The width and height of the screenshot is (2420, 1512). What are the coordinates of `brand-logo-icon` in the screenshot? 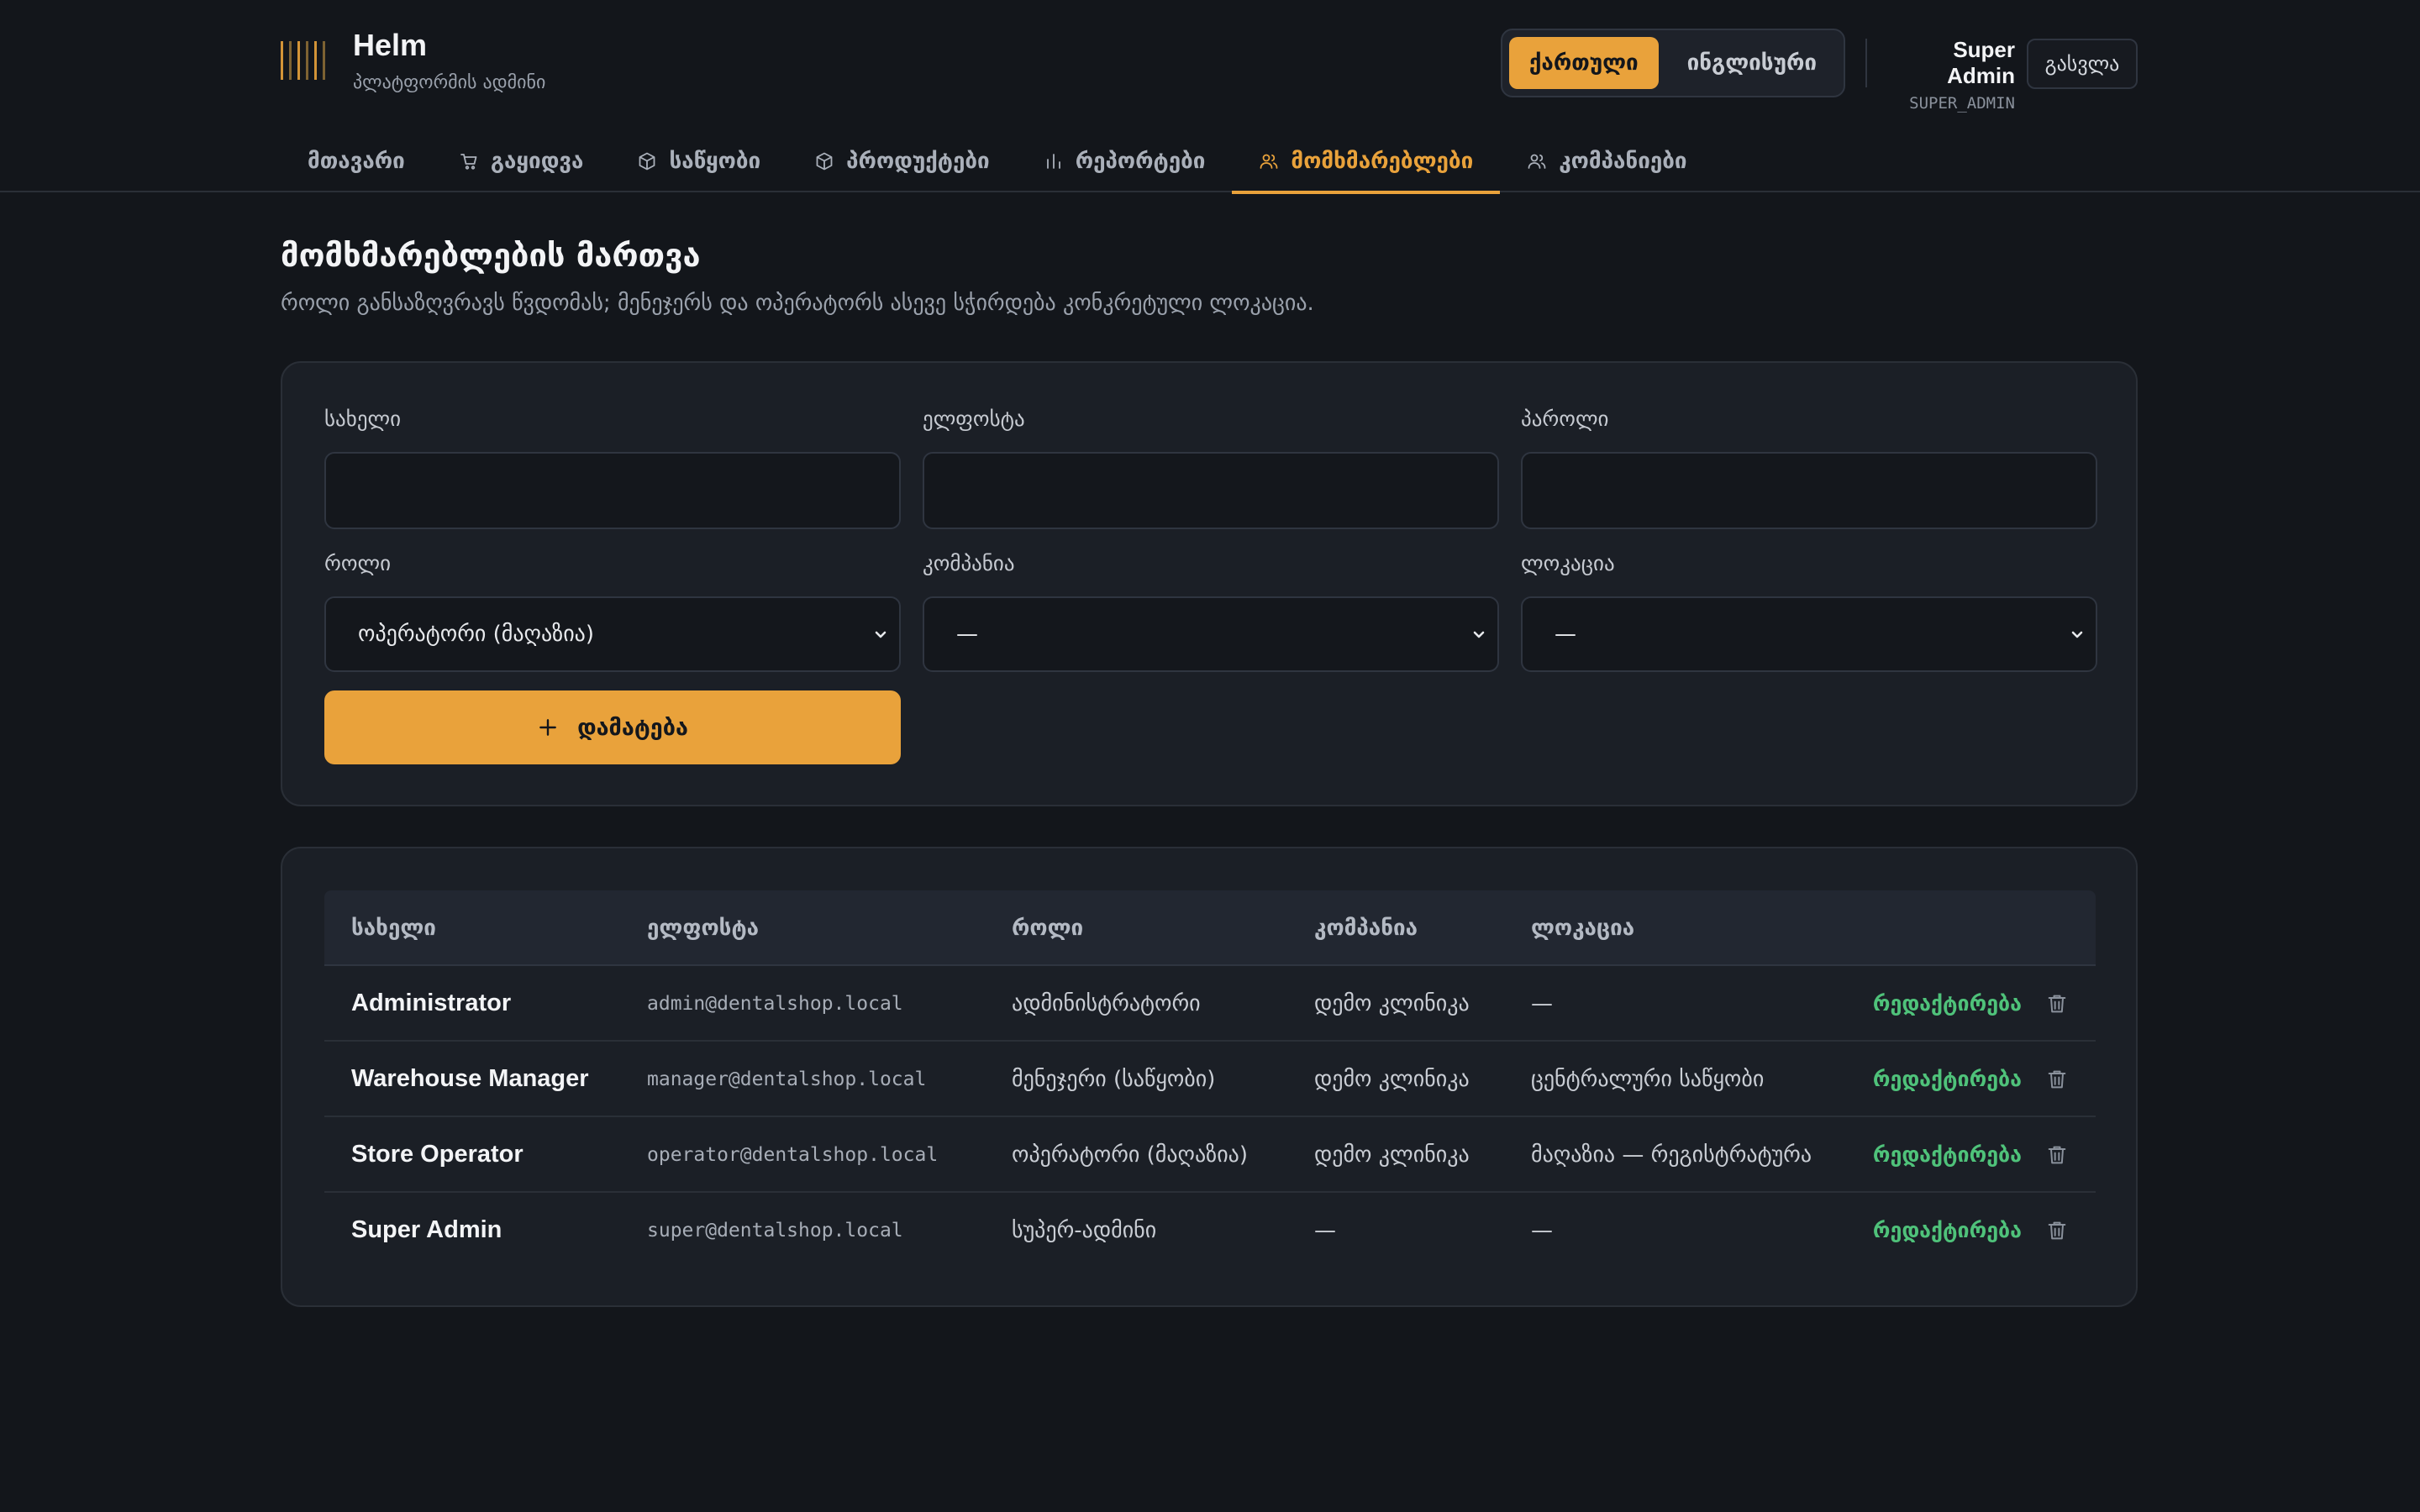 It's located at (307, 61).